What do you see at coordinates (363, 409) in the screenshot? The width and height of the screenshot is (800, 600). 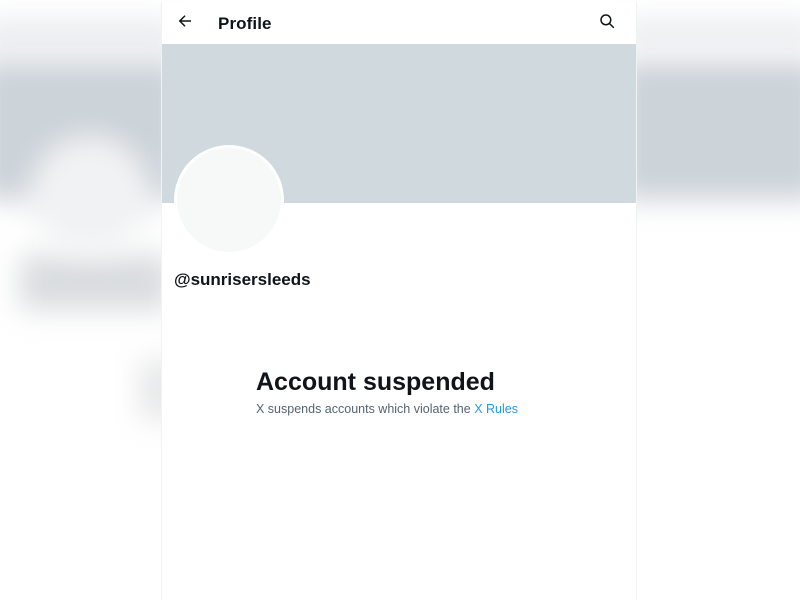 I see `suspension-message-text: X suspends accounts which violate the` at bounding box center [363, 409].